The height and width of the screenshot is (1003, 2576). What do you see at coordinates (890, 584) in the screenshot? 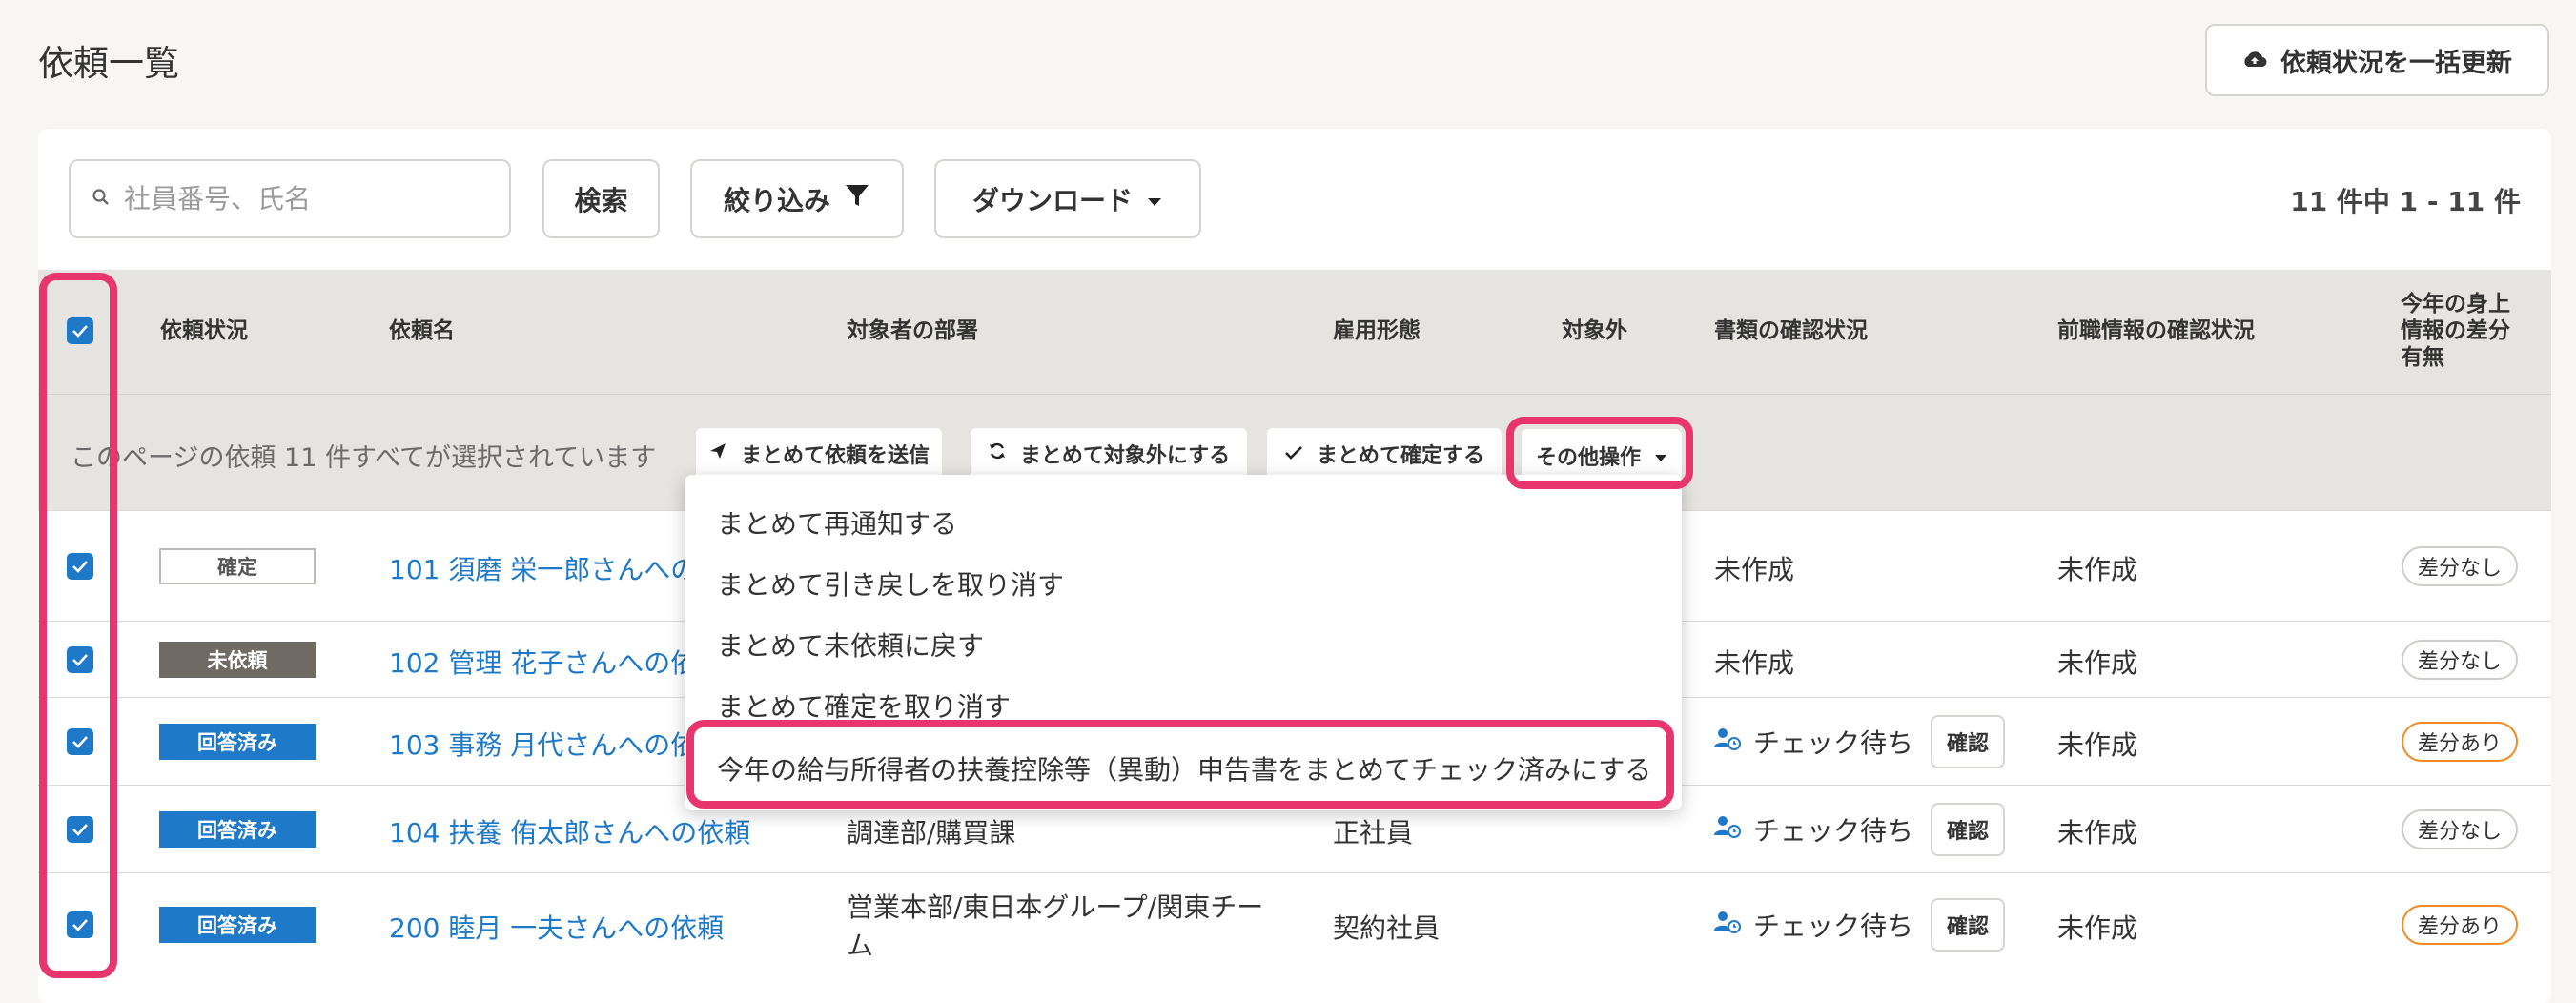
I see `menu-item-cancel-pullback: まとめて引き戻しを取り消す` at bounding box center [890, 584].